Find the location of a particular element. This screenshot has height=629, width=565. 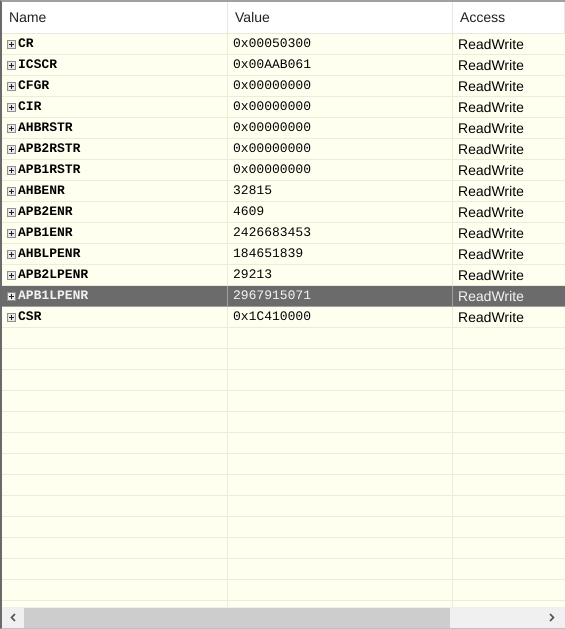

column-header: Name is located at coordinates (115, 17).